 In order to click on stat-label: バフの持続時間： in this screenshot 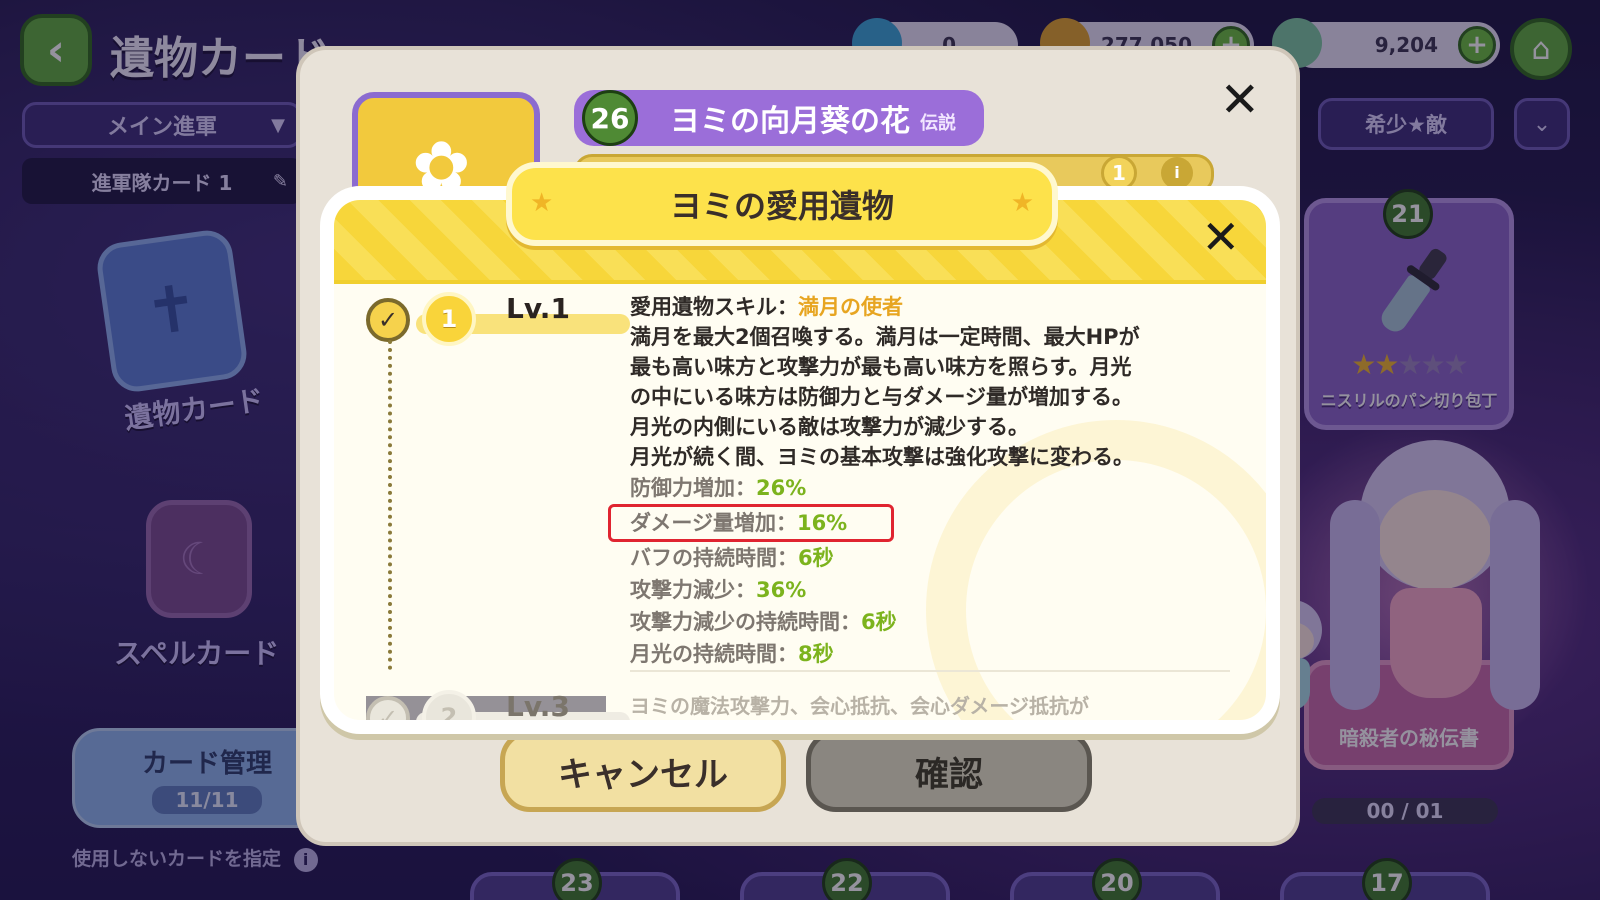, I will do `click(714, 558)`.